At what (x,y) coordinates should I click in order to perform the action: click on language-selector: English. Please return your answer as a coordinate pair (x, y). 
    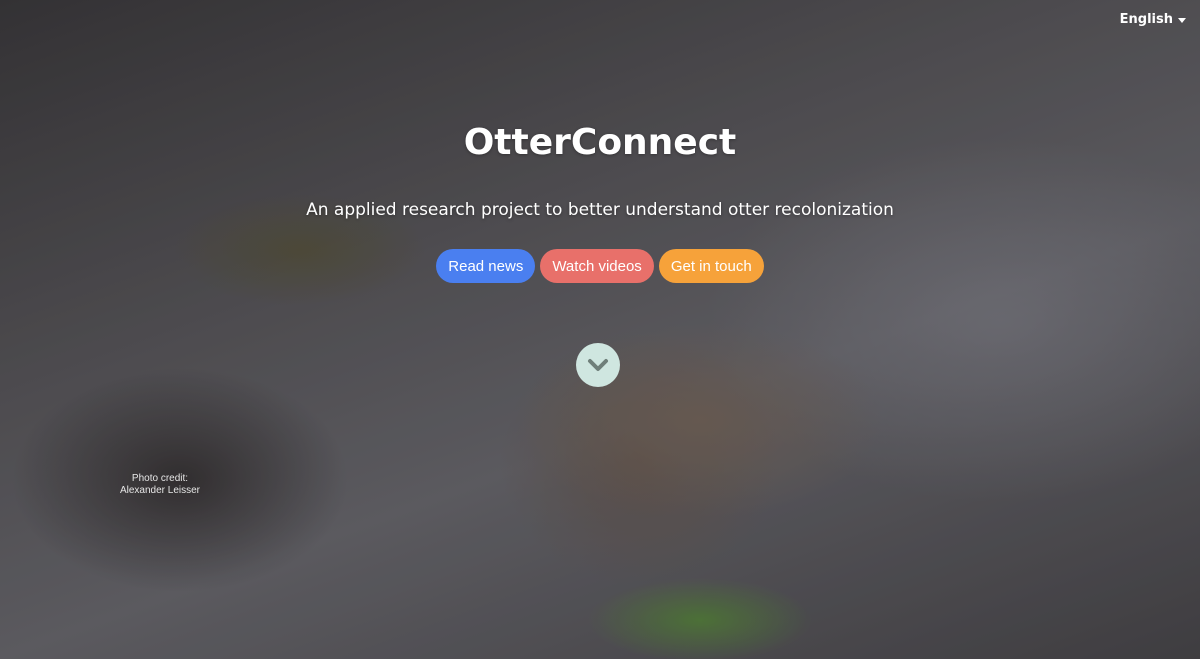
    Looking at the image, I should click on (1153, 19).